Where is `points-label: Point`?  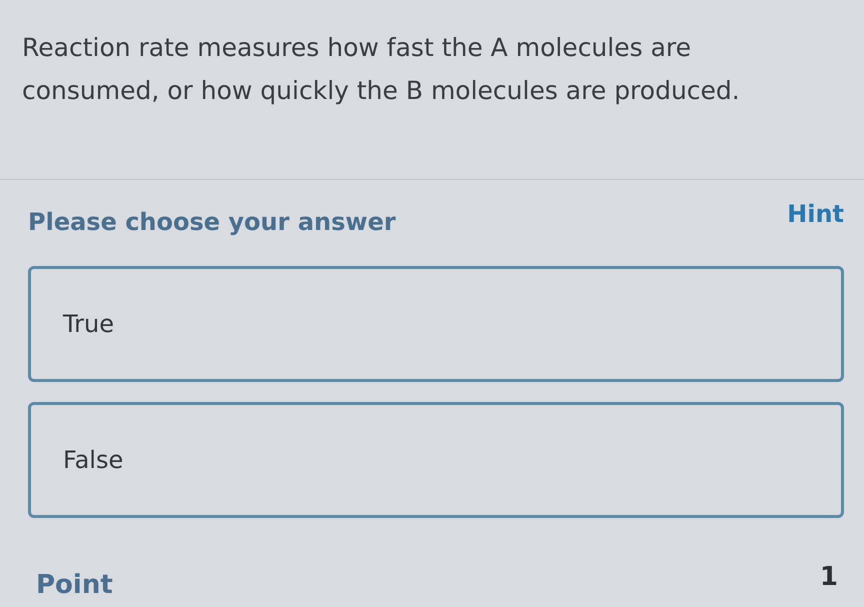
points-label: Point is located at coordinates (74, 585).